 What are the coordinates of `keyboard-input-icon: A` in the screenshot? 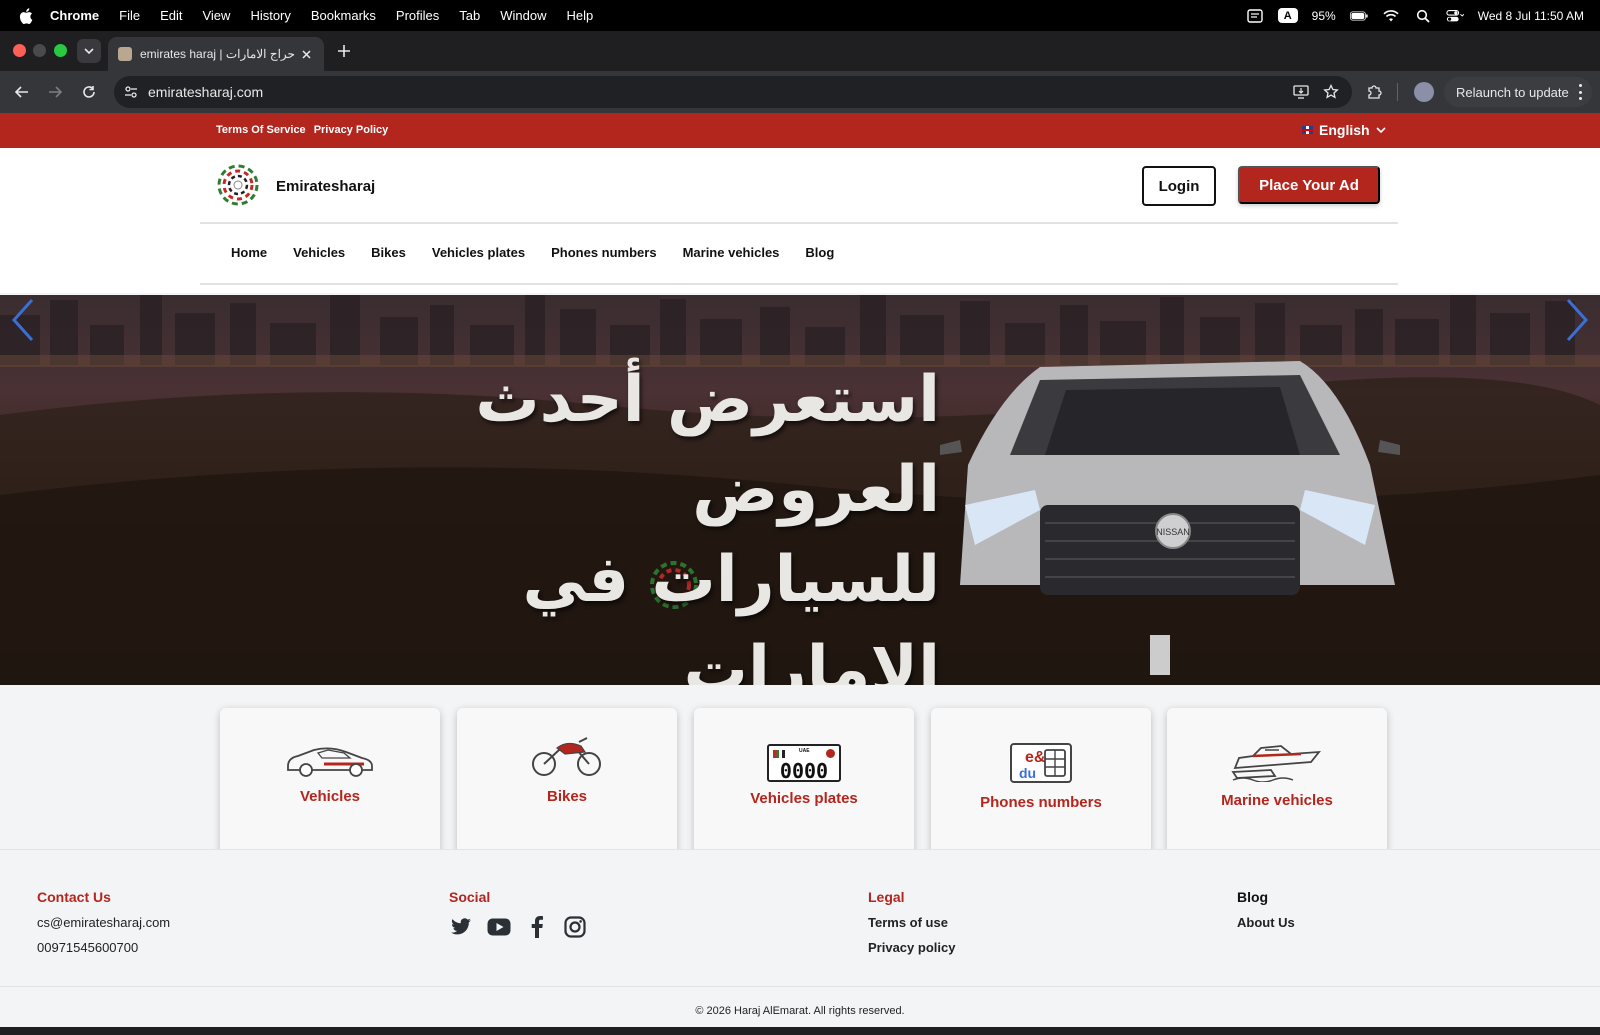 It's located at (1287, 15).